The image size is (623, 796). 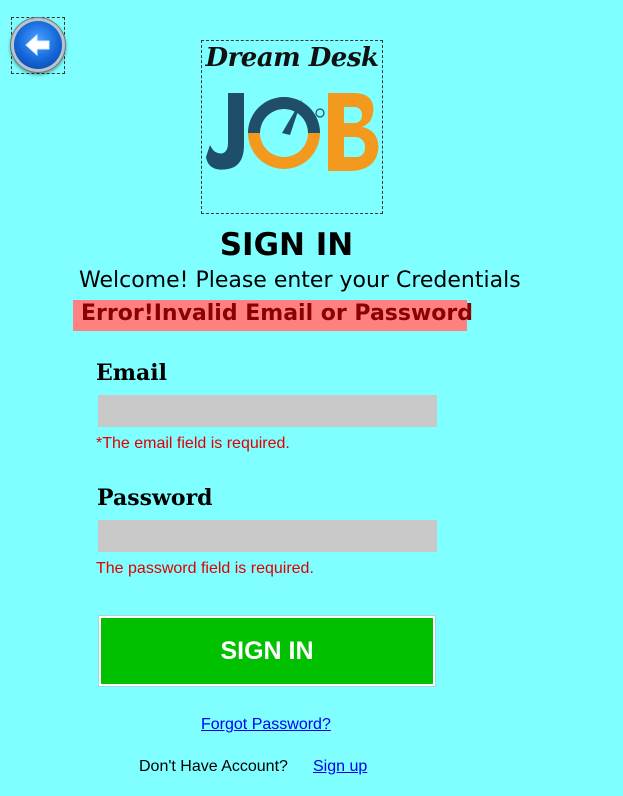 I want to click on email-validation-message: *The email field is required., so click(x=193, y=443).